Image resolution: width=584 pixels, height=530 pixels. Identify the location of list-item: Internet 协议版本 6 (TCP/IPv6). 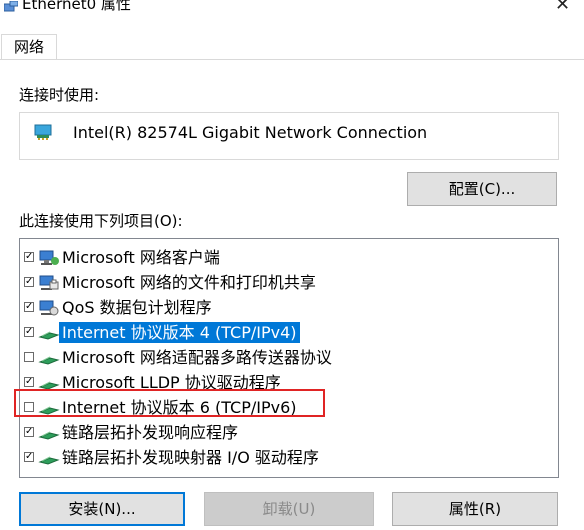
(289, 408).